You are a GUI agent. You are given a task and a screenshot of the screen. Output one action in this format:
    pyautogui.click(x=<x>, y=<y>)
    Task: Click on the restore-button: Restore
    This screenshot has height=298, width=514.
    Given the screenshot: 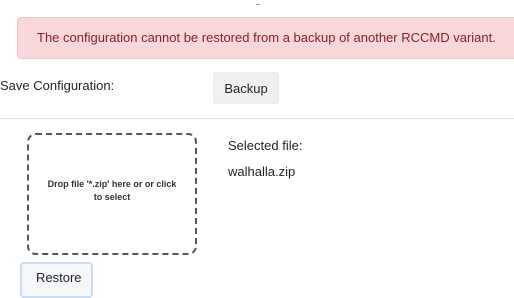 What is the action you would take?
    pyautogui.click(x=56, y=280)
    